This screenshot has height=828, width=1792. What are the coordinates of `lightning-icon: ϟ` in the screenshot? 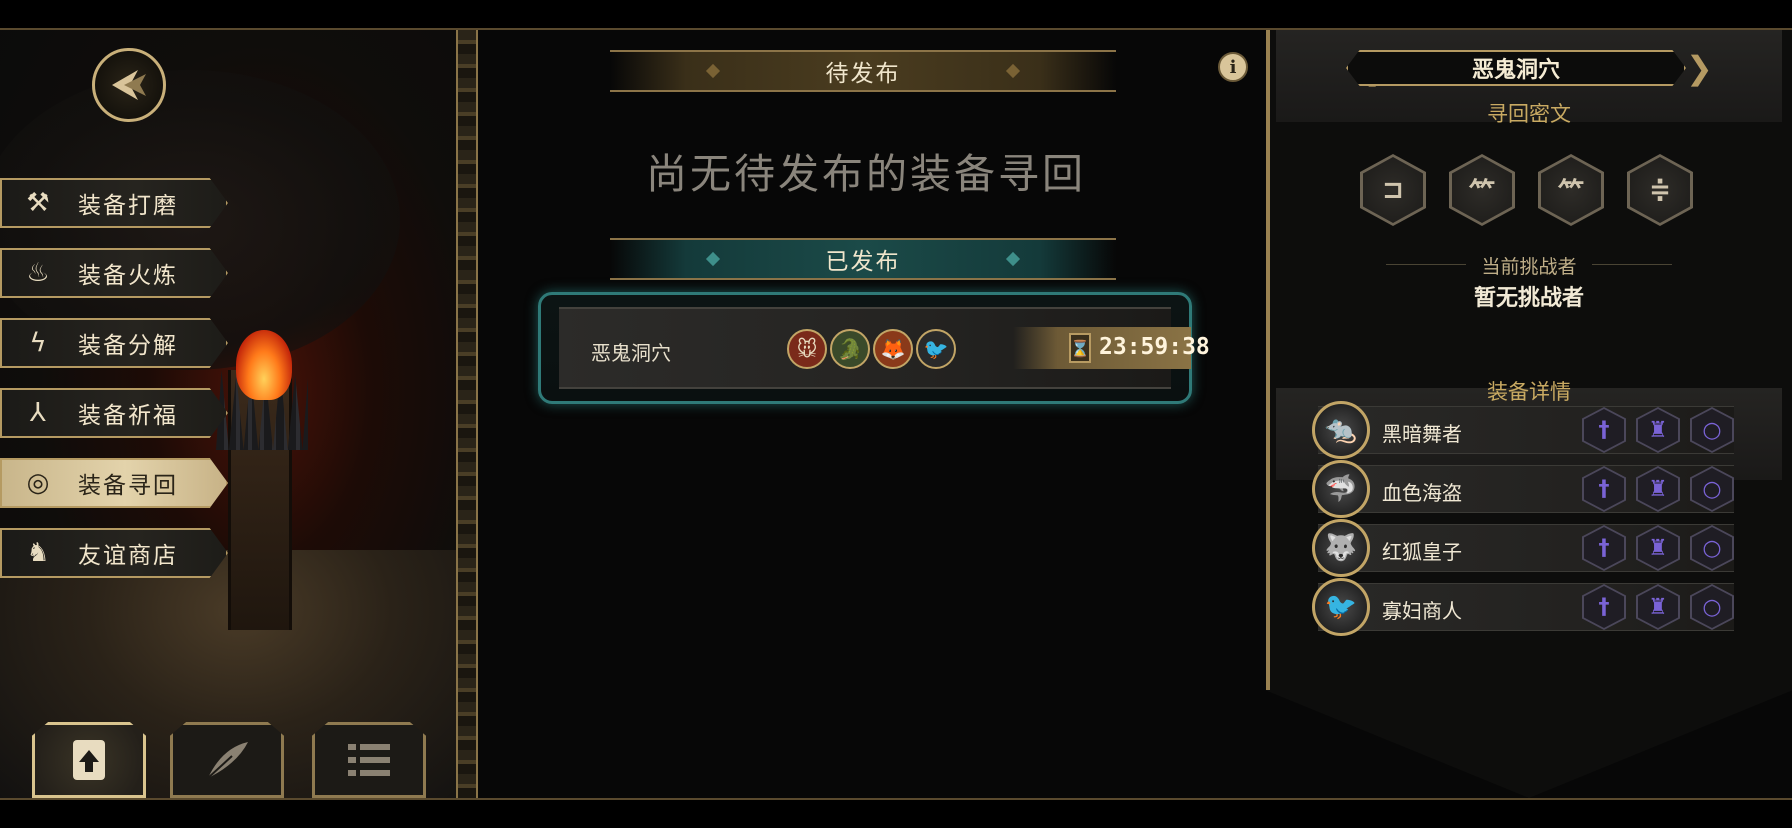 It's located at (38, 343).